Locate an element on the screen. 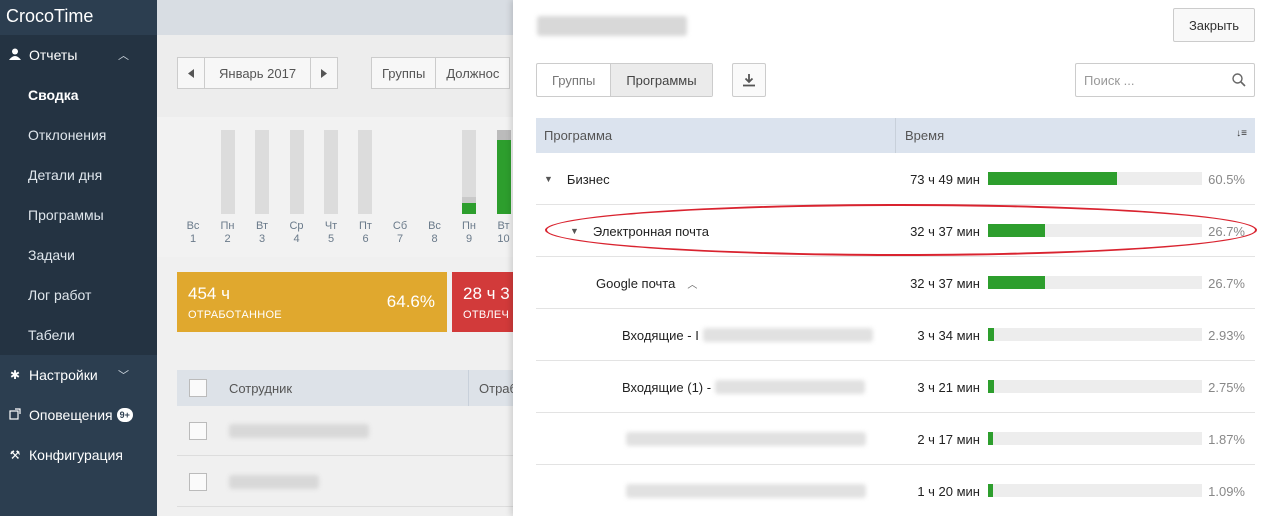  search-box is located at coordinates (1165, 80).